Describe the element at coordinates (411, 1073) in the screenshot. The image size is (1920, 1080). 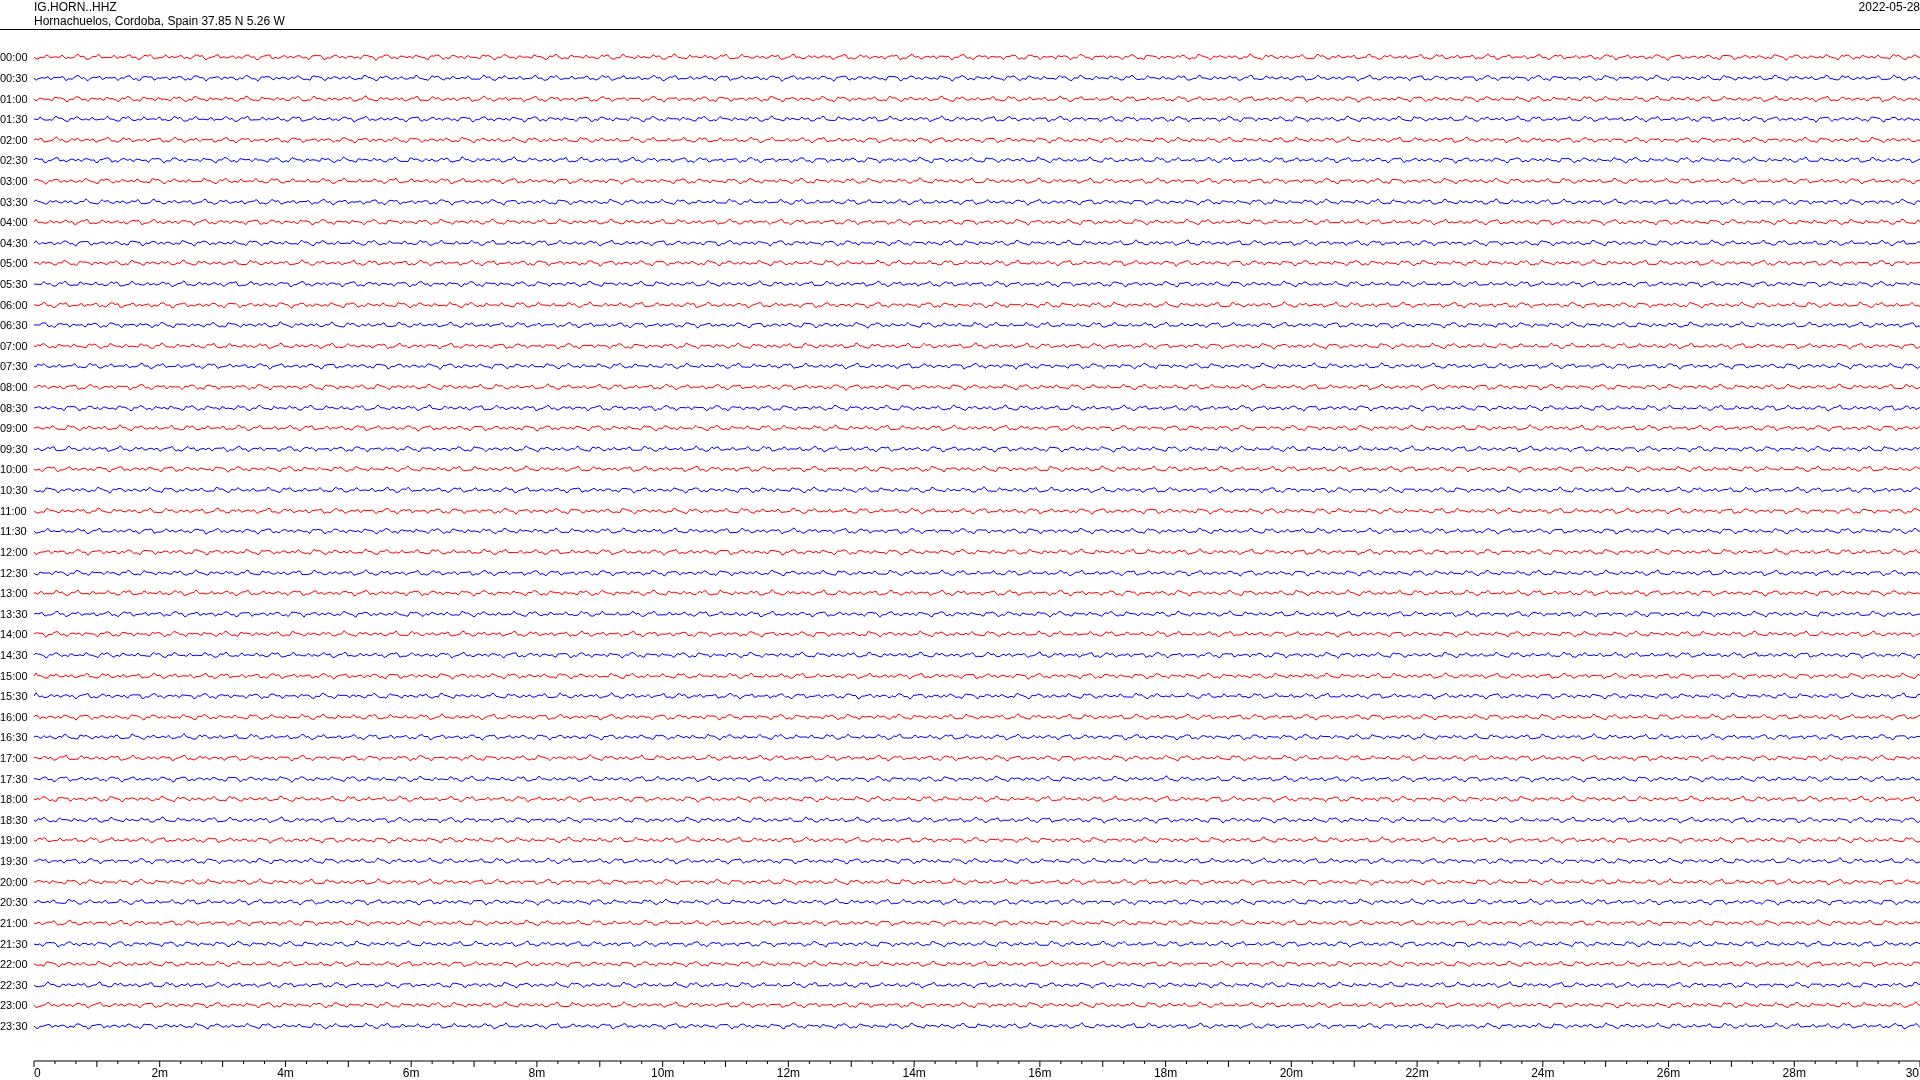
I see `axis-tick-label: 6m` at that location.